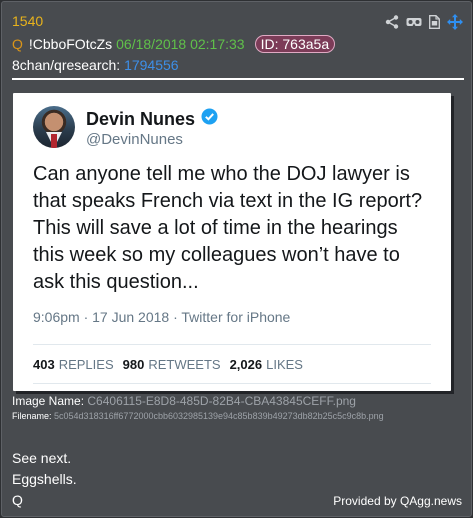 The image size is (473, 518). I want to click on tweet-stats: 403 REPLIES 980 RETWEETS 2,026 LIKES, so click(172, 364).